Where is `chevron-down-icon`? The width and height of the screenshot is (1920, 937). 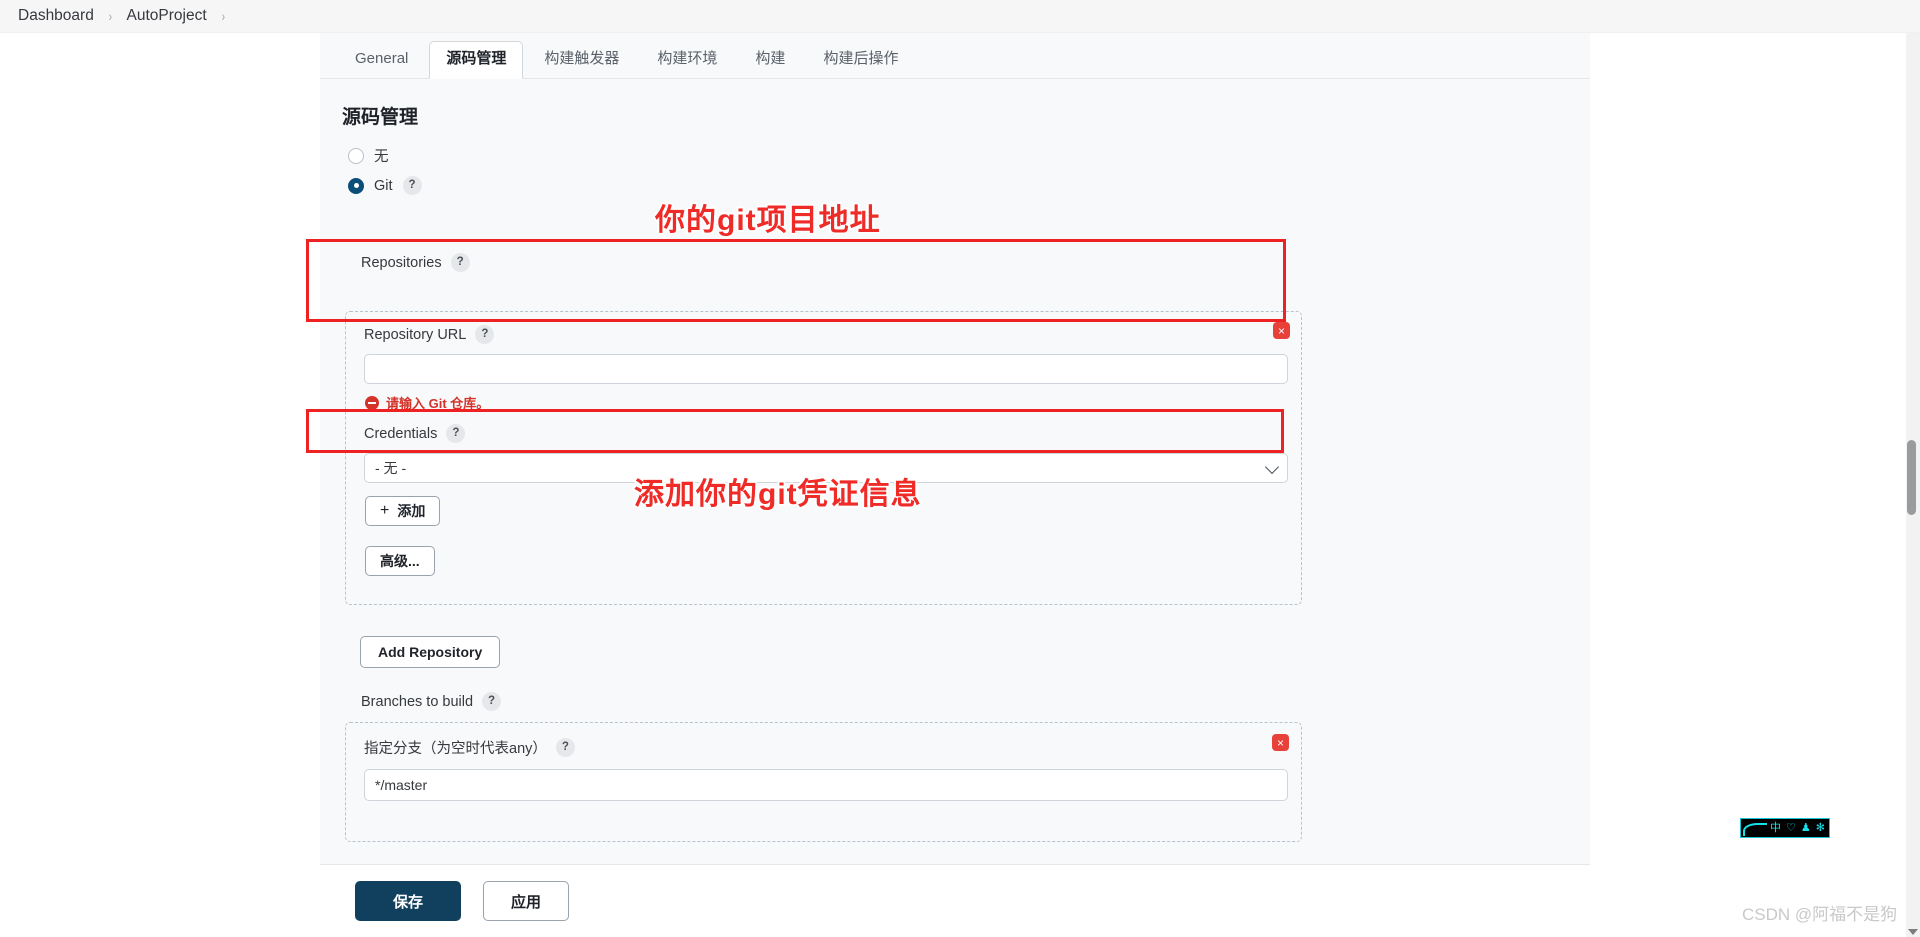
chevron-down-icon is located at coordinates (1272, 467).